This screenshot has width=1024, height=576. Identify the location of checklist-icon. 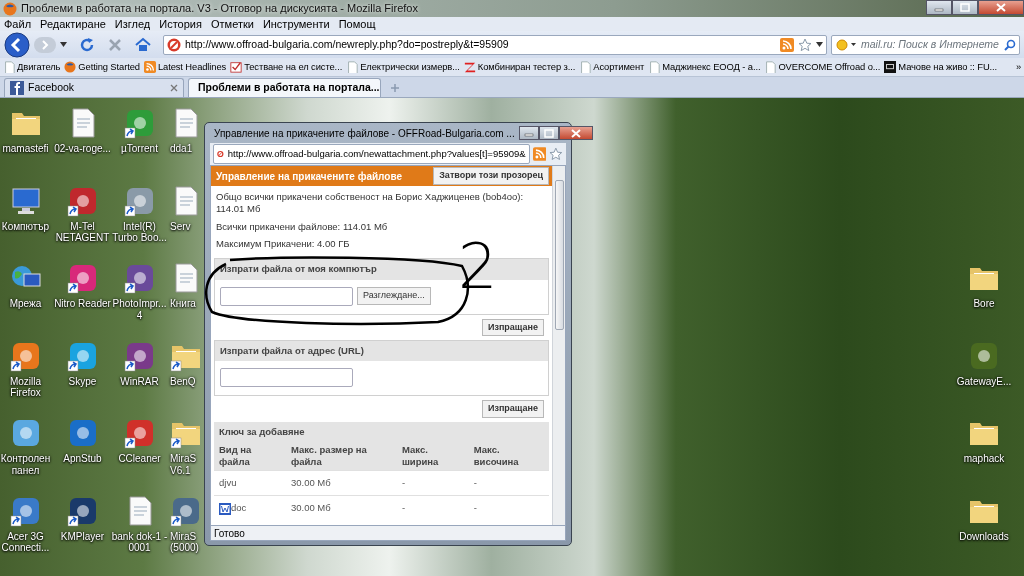
(236, 67).